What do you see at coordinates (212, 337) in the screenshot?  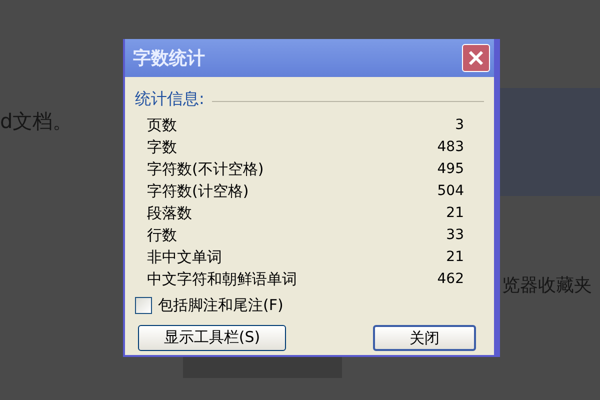 I see `dialog-button: 显示工具栏(S)` at bounding box center [212, 337].